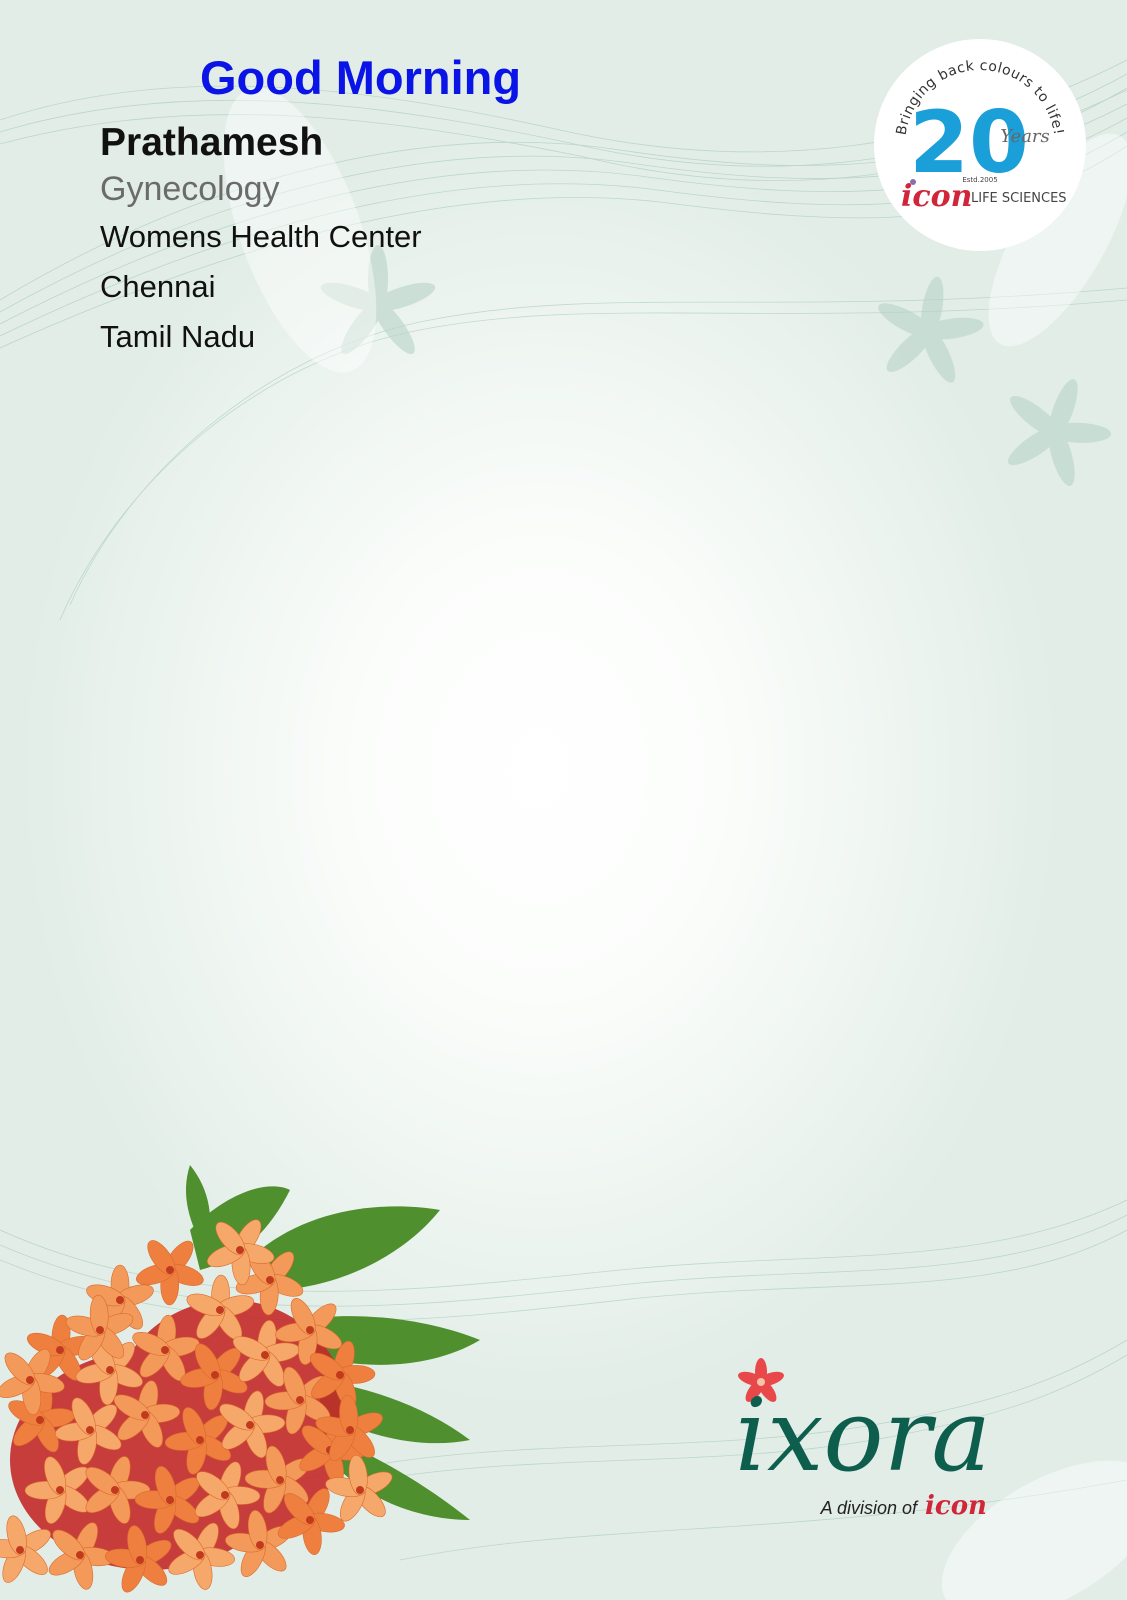 Image resolution: width=1127 pixels, height=1600 pixels. What do you see at coordinates (956, 1506) in the screenshot?
I see `division-brand: icon` at bounding box center [956, 1506].